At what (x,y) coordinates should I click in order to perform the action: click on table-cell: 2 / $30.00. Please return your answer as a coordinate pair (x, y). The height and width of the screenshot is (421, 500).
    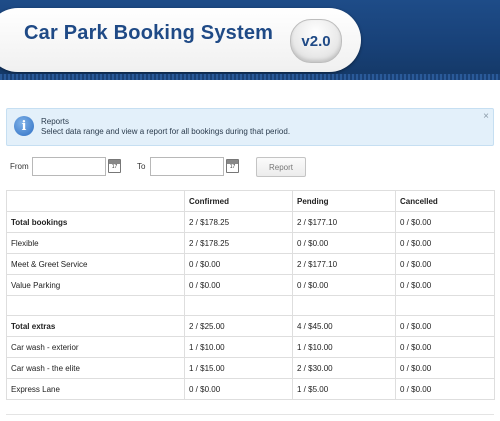
    Looking at the image, I should click on (344, 368).